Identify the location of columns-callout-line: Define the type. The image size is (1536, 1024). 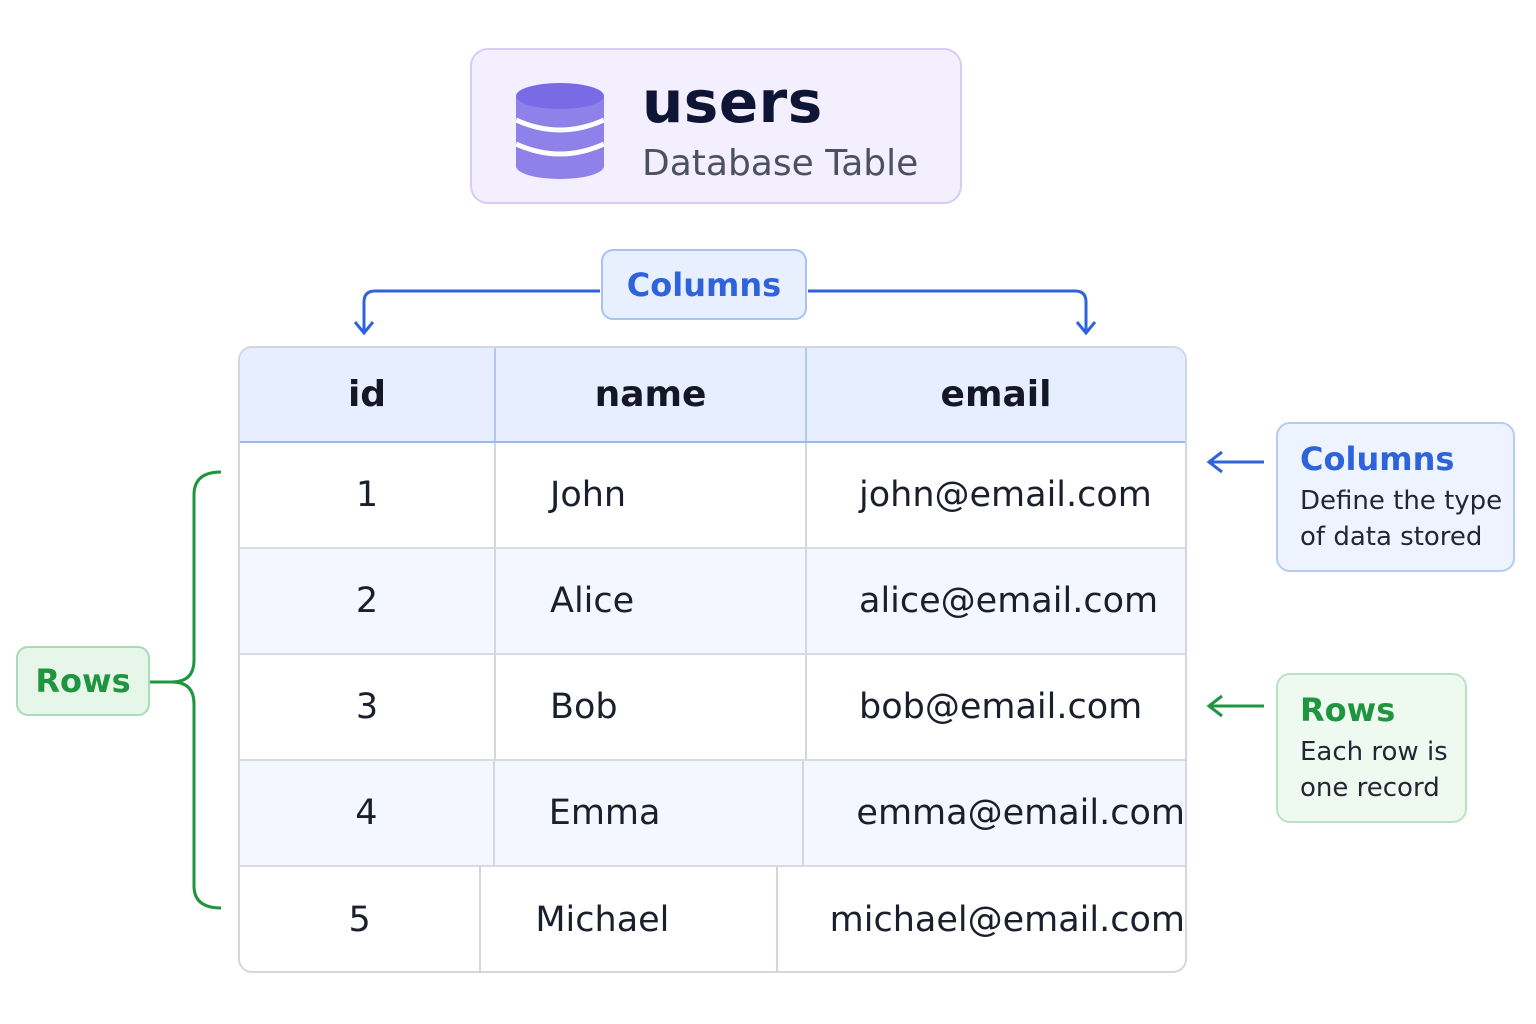
(1401, 501).